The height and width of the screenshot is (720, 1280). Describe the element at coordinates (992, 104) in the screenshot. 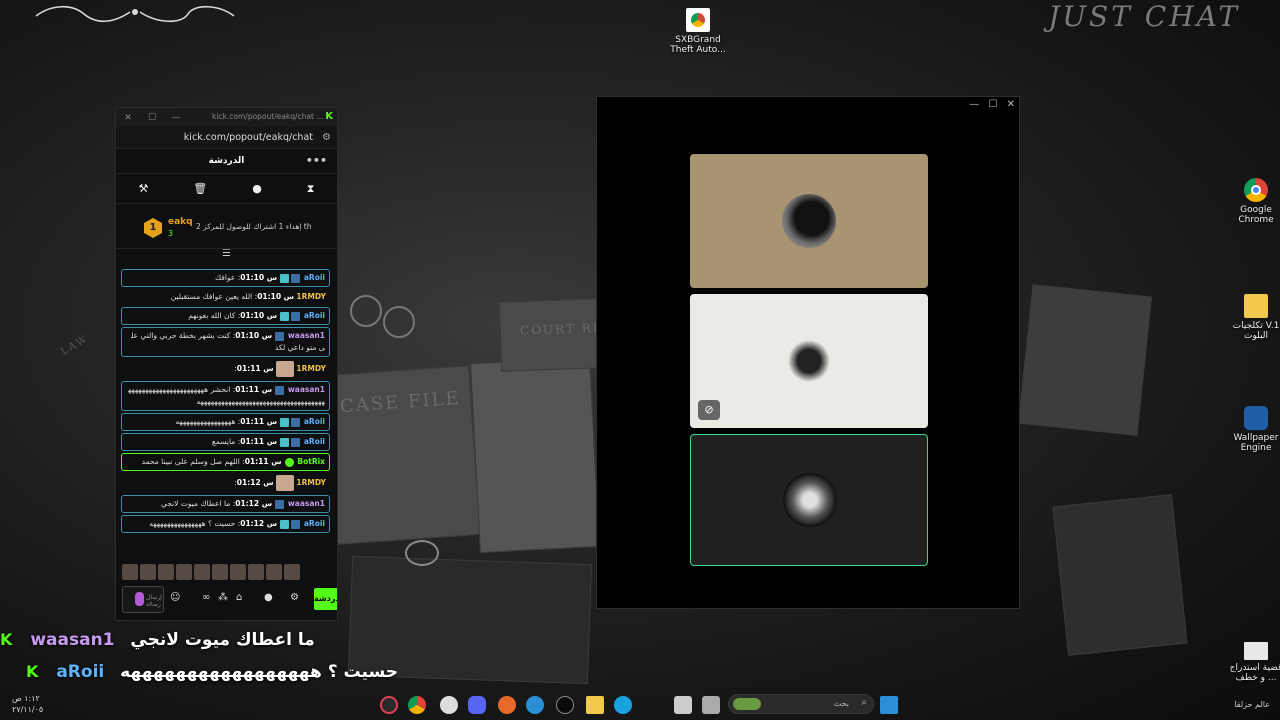

I see `window-controls: — ☐ ✕` at that location.